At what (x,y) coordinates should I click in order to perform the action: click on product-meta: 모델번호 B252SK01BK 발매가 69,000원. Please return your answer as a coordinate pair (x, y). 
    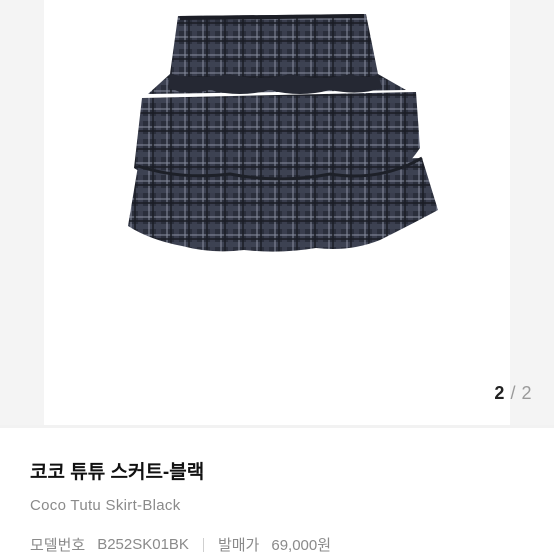
    Looking at the image, I should click on (180, 544).